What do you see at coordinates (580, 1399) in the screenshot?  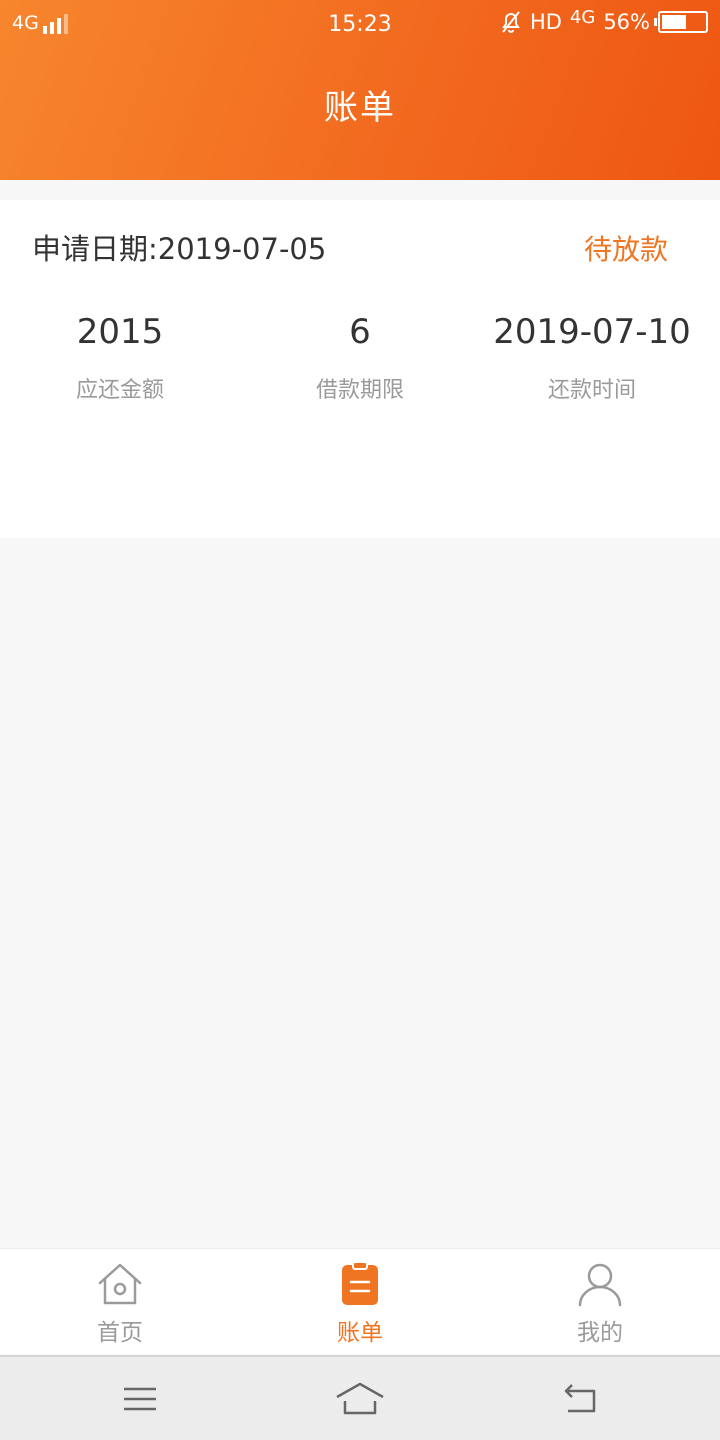 I see `back-icon` at bounding box center [580, 1399].